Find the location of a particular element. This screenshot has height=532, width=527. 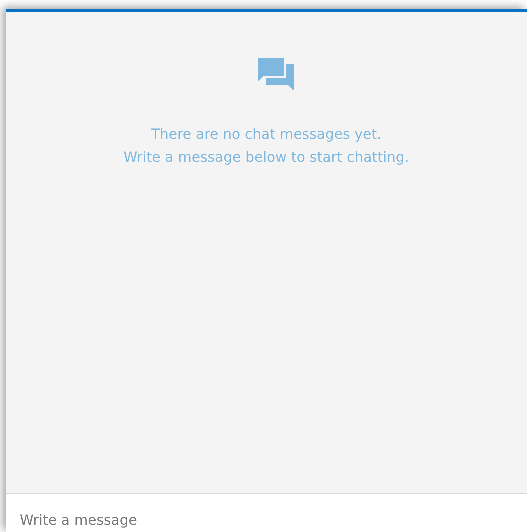

message-input: Write a message is located at coordinates (266, 513).